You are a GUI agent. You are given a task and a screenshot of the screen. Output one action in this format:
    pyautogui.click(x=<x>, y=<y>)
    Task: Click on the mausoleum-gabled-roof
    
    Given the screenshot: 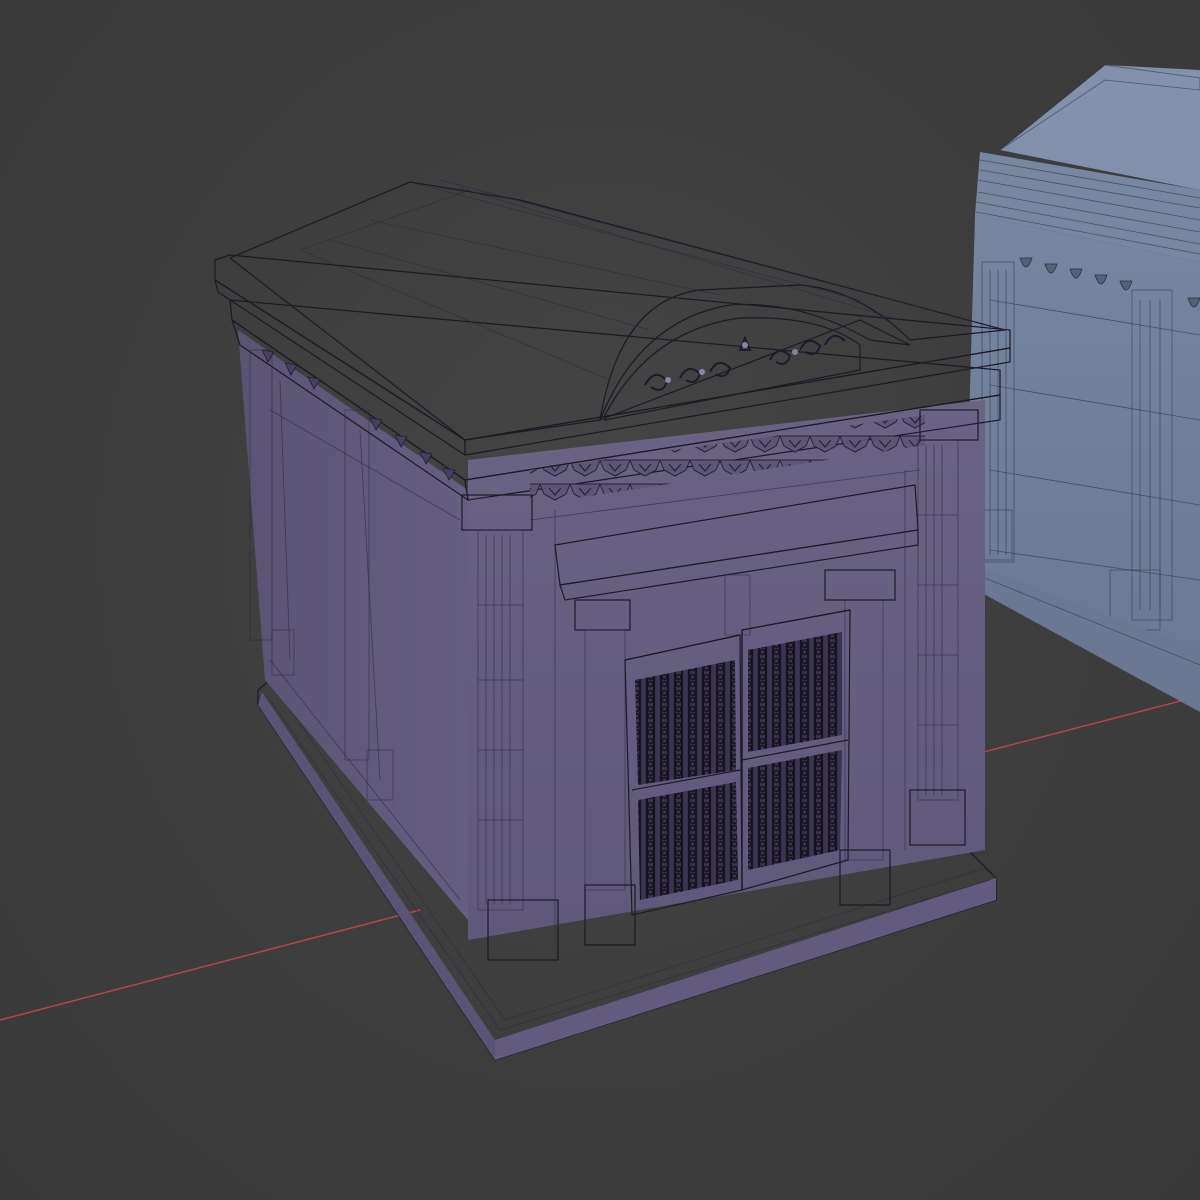 What is the action you would take?
    pyautogui.click(x=1079, y=388)
    